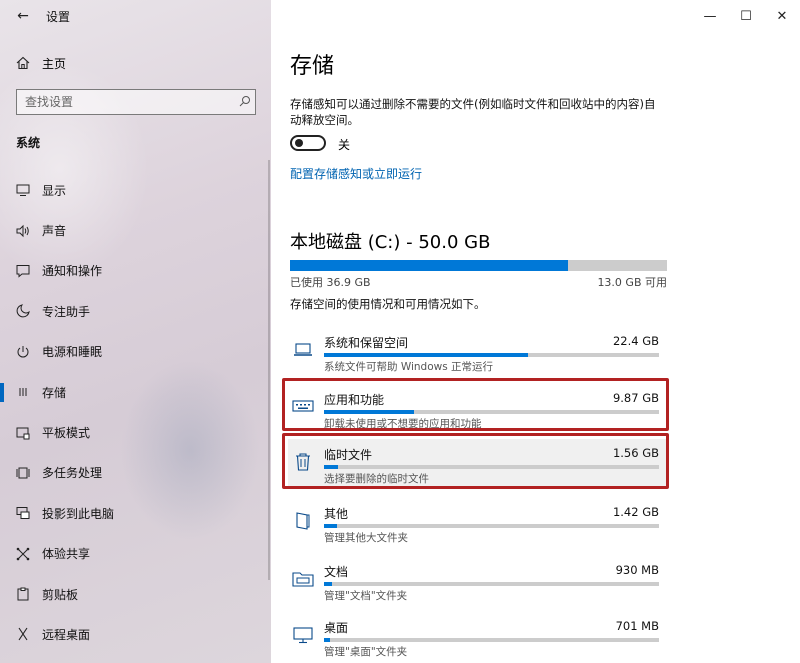  What do you see at coordinates (135, 473) in the screenshot?
I see `sidebar-item-multitasking: 多任务处理` at bounding box center [135, 473].